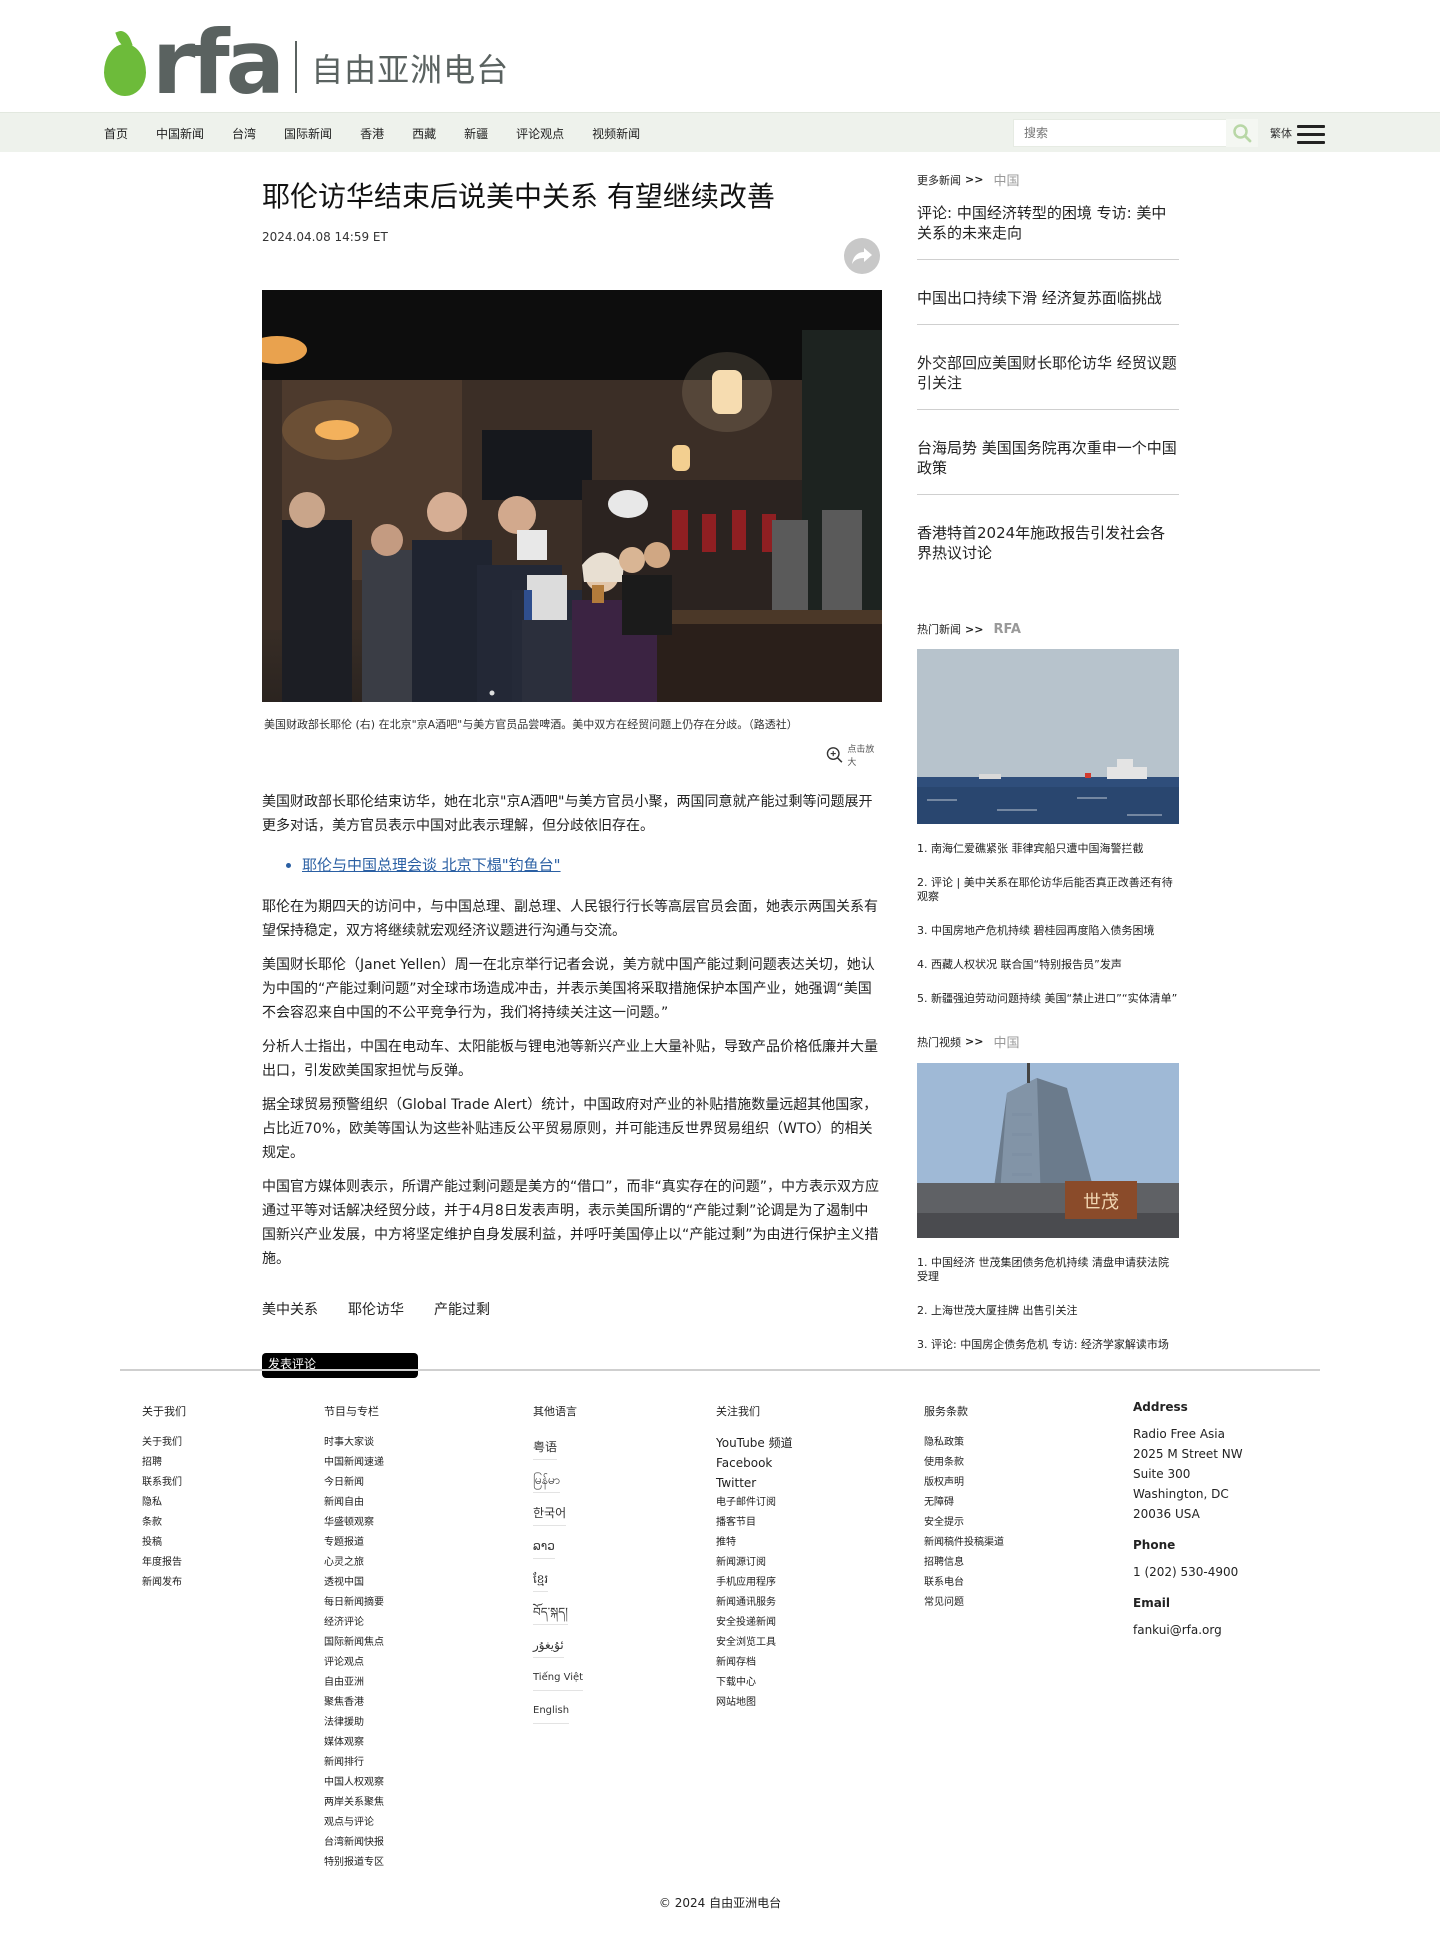 The height and width of the screenshot is (1943, 1440). I want to click on footer-link: 新闻发布, so click(164, 1583).